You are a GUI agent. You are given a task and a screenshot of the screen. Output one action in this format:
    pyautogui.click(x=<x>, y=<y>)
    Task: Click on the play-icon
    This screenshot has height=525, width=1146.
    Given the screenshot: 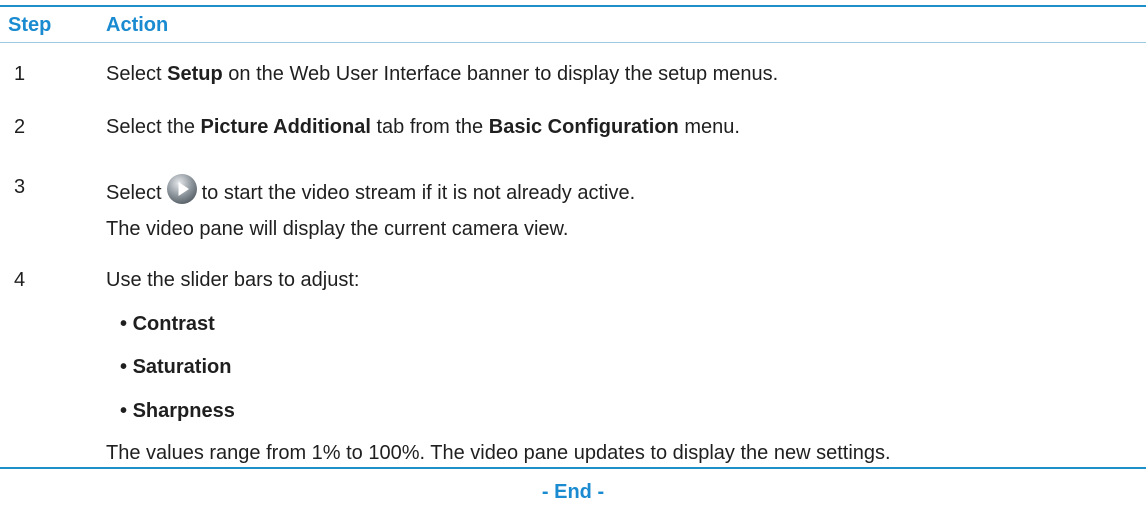 What is the action you would take?
    pyautogui.click(x=182, y=189)
    